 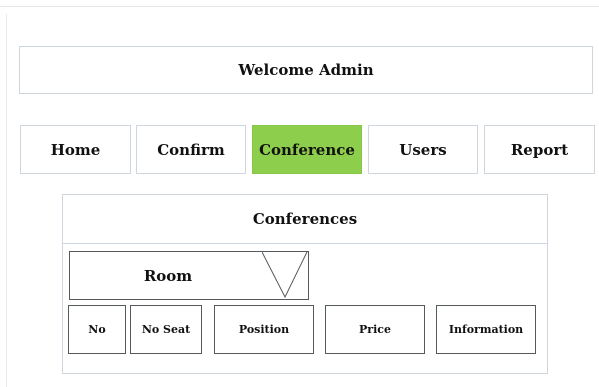 I want to click on column-header-position: Position, so click(x=264, y=329).